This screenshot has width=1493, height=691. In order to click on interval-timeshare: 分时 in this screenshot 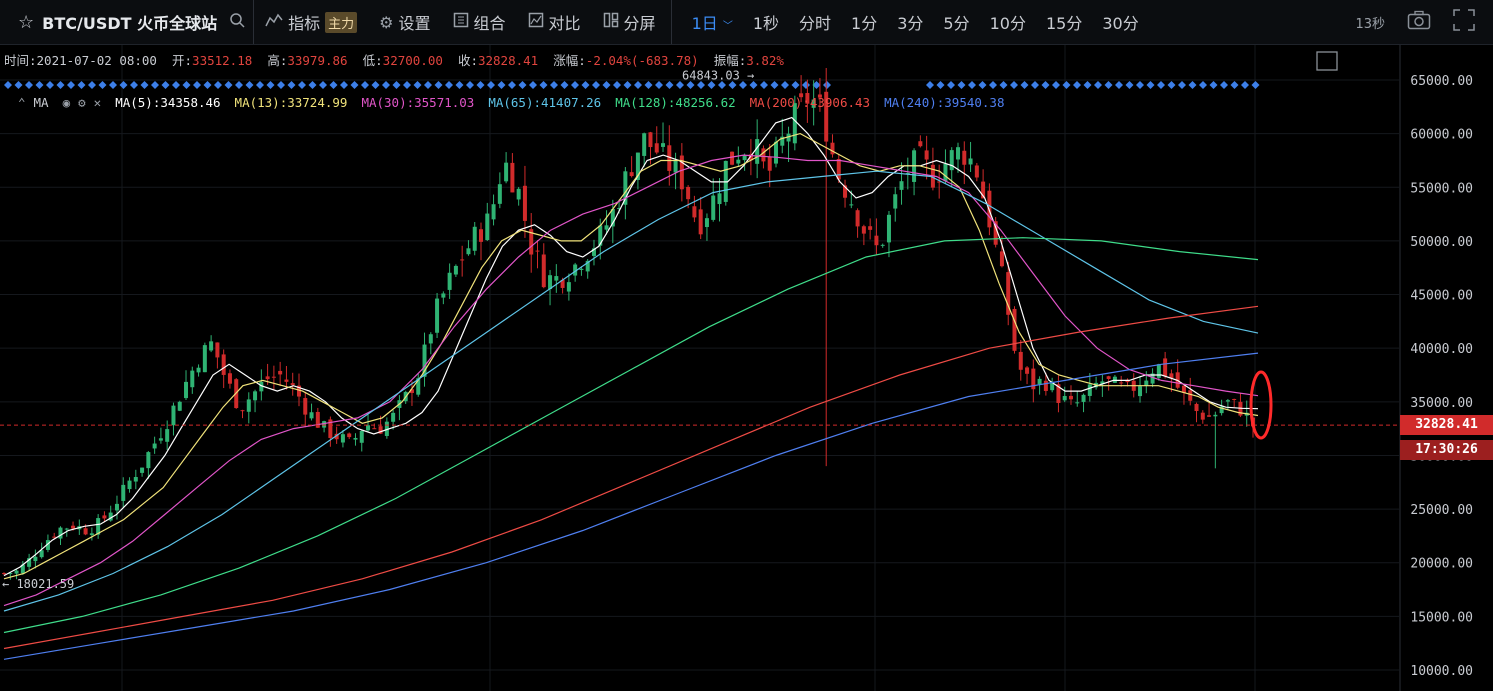, I will do `click(815, 22)`.